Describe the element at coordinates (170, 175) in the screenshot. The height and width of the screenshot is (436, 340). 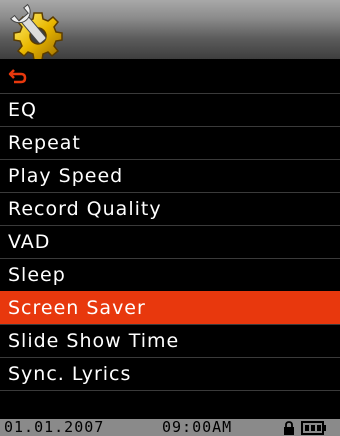
I see `menu-item-play-speed: Play Speed` at that location.